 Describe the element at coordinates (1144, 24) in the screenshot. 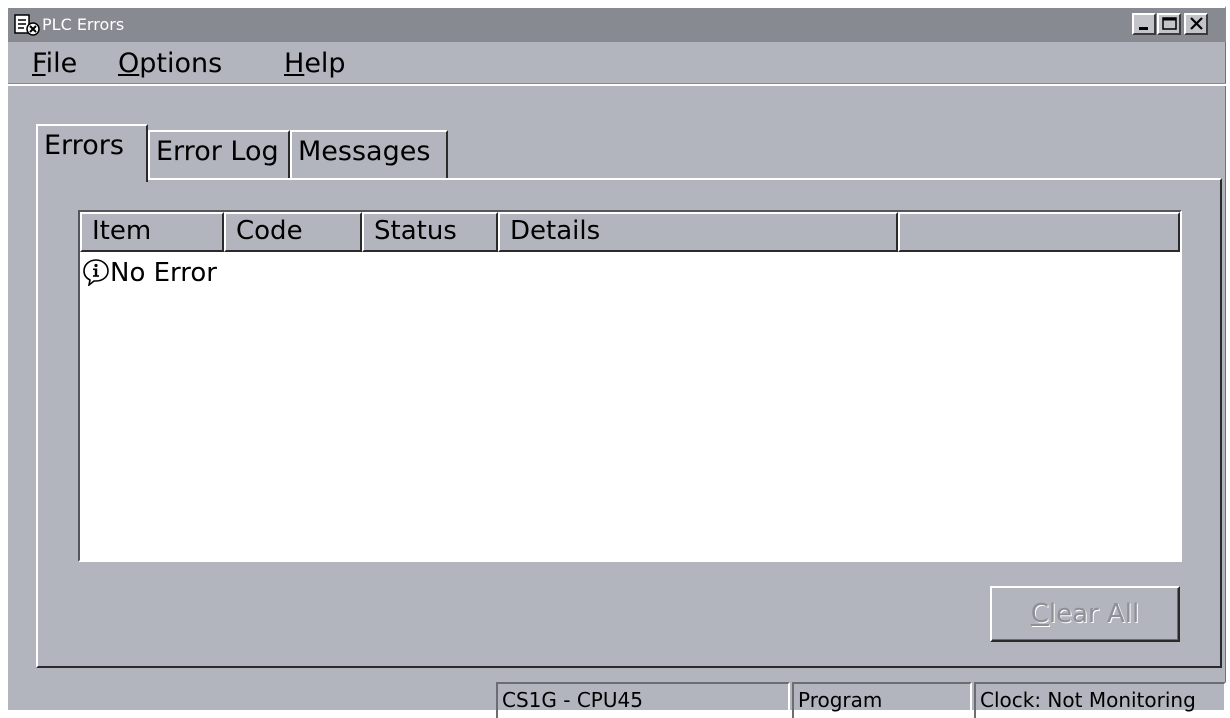

I see `minimize-button` at that location.